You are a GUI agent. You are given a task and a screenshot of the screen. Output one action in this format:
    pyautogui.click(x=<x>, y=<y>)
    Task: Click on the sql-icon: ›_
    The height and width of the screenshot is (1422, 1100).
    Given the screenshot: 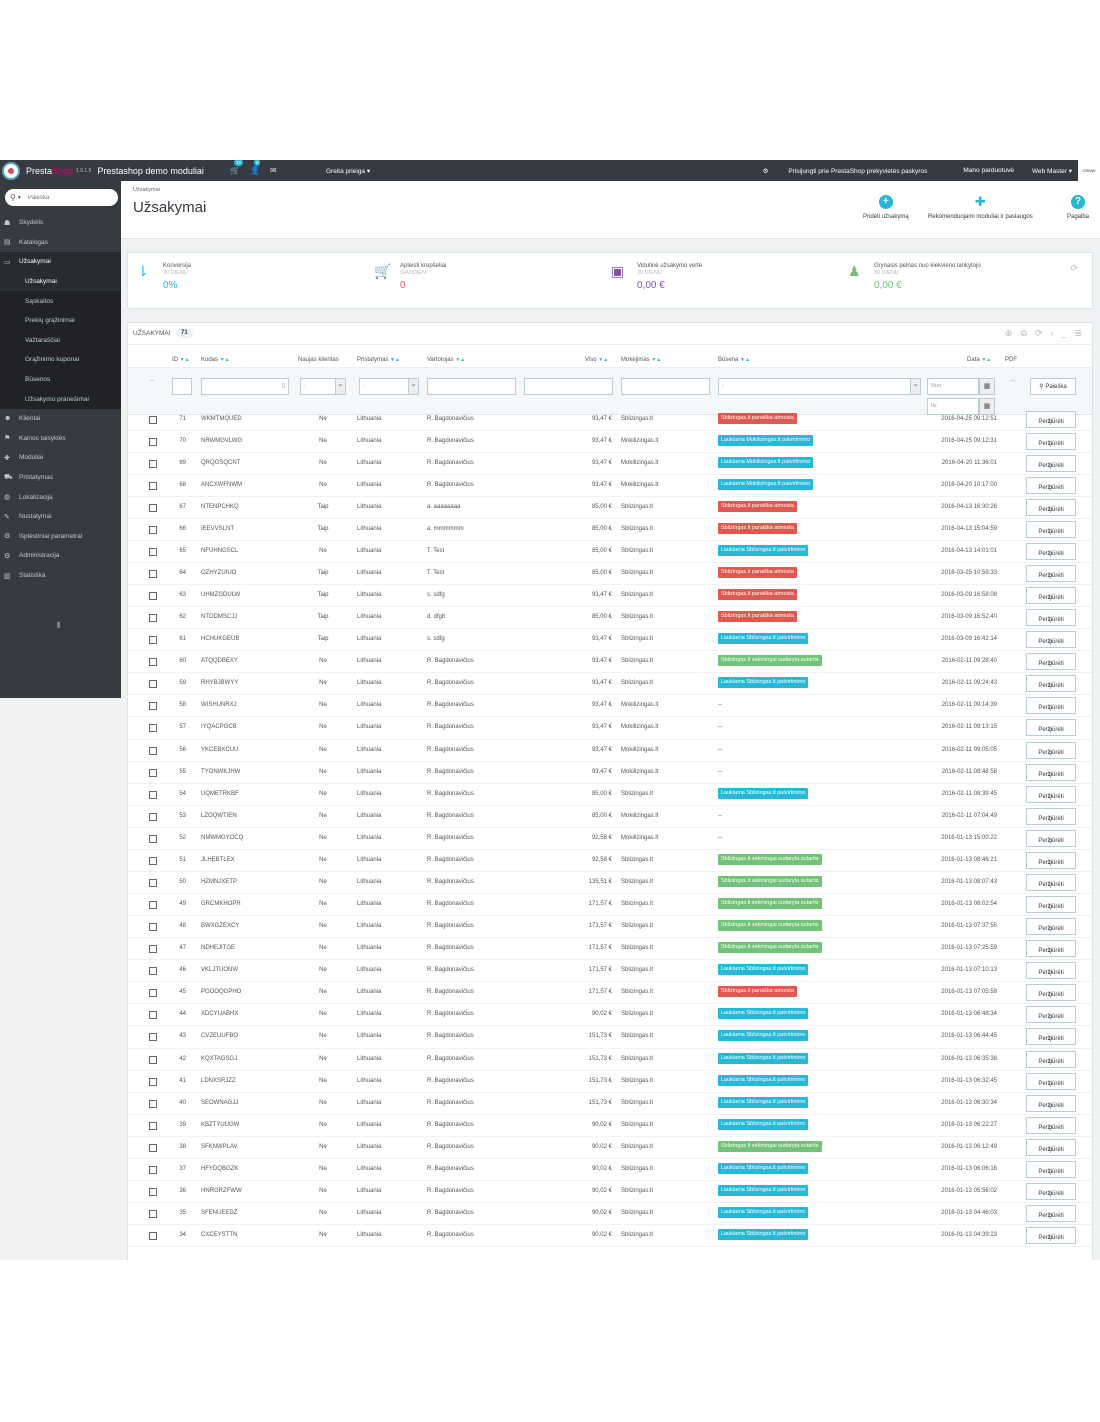 What is the action you would take?
    pyautogui.click(x=1062, y=333)
    